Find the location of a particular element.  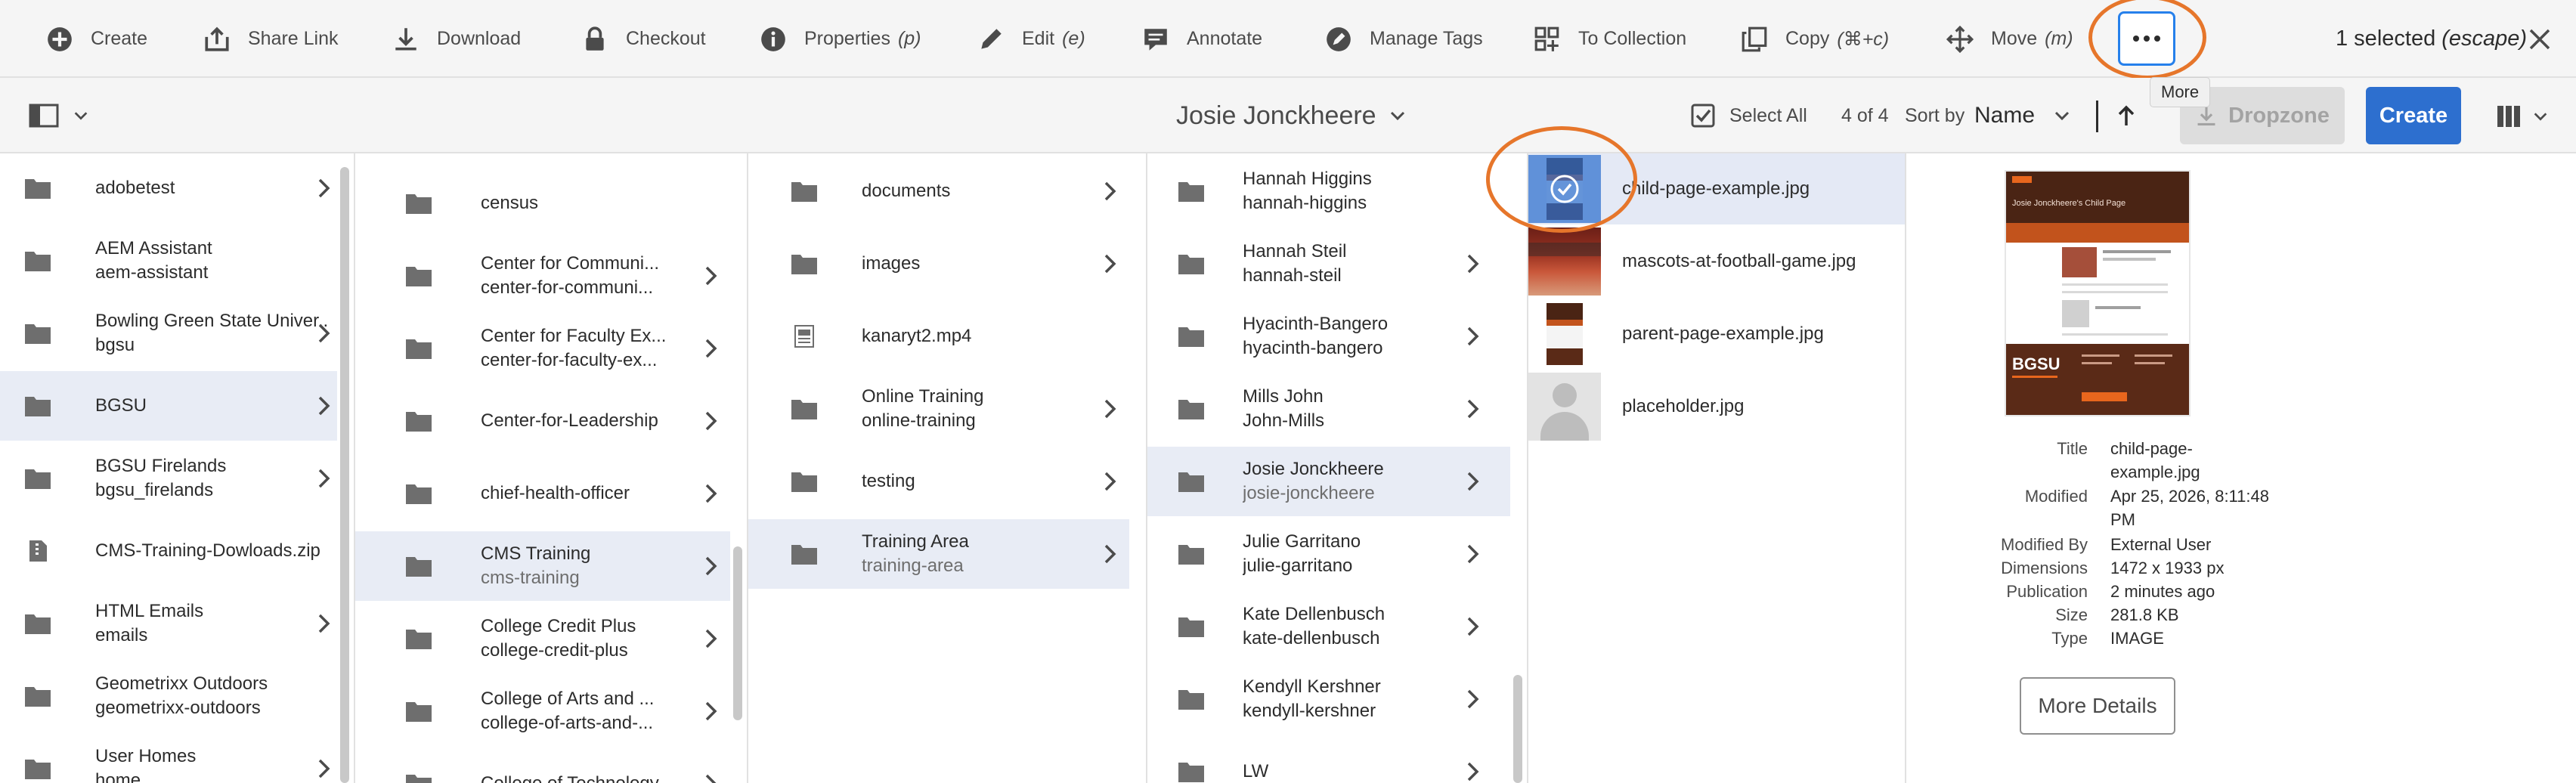

to-collection-button: To Collection is located at coordinates (1609, 39).